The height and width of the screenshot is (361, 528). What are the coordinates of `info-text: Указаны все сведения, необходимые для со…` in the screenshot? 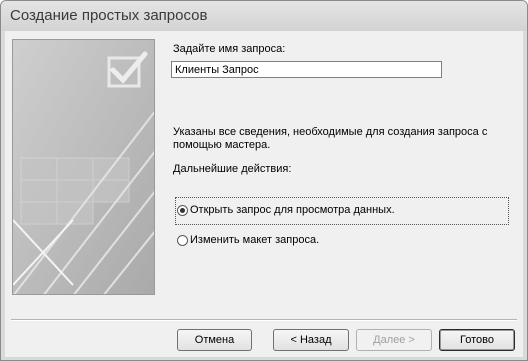 It's located at (330, 138).